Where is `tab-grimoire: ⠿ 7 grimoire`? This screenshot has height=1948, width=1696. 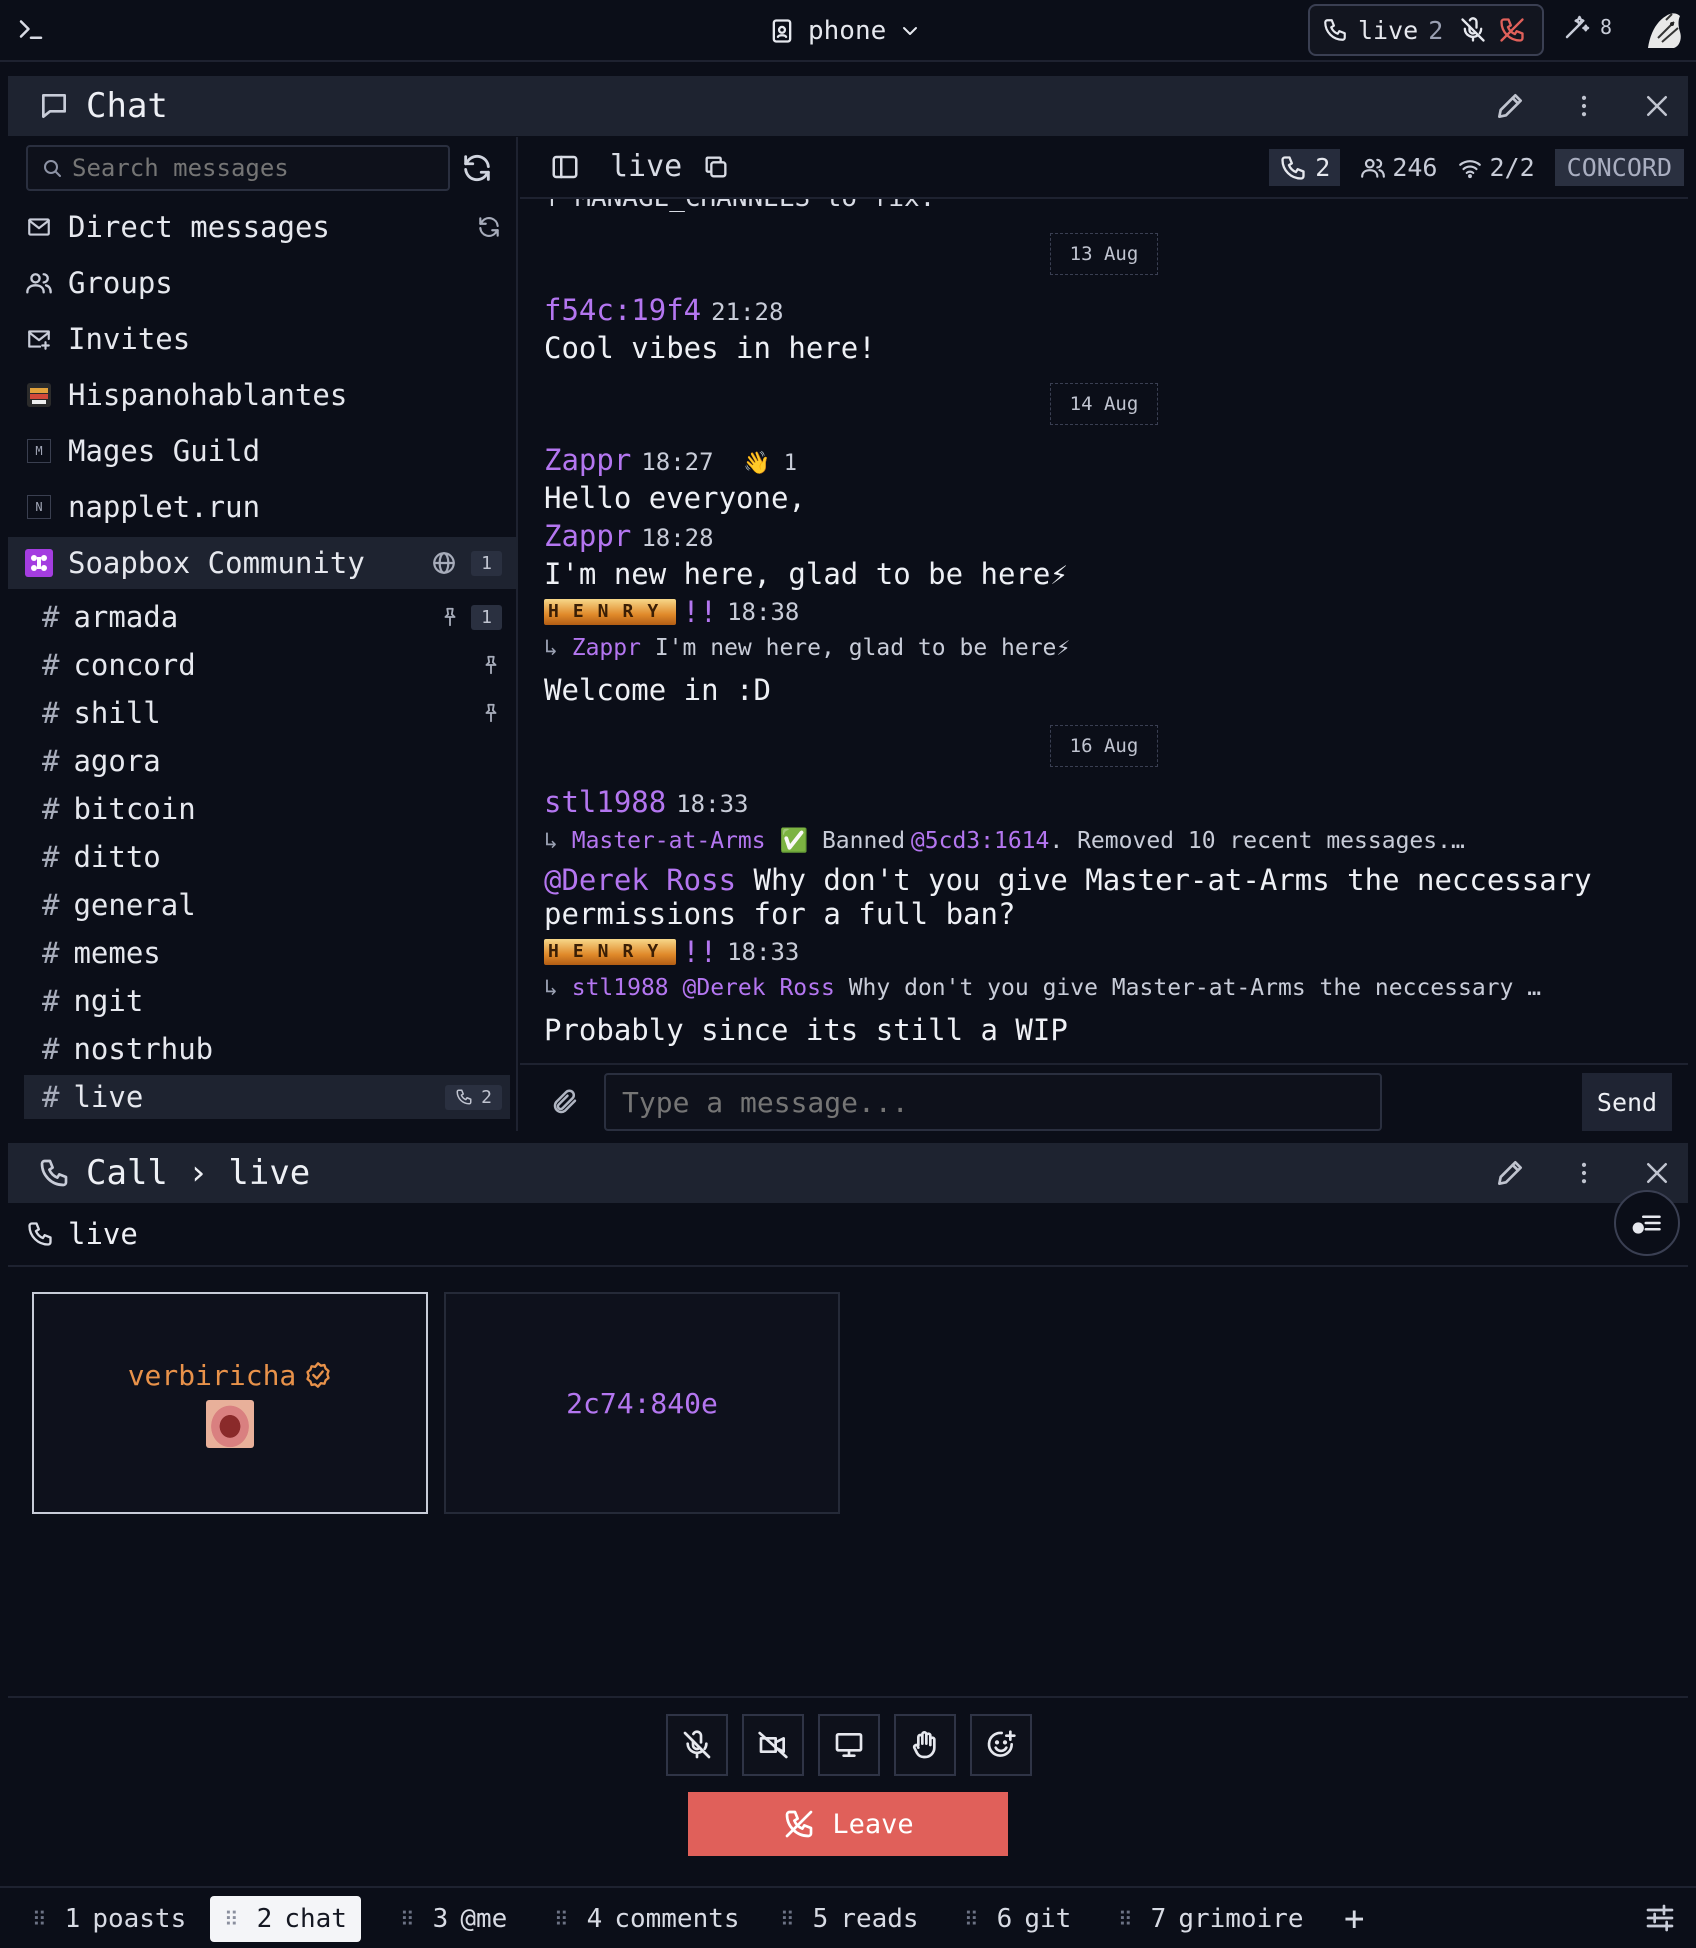
tab-grimoire: ⠿ 7 grimoire is located at coordinates (1211, 1919).